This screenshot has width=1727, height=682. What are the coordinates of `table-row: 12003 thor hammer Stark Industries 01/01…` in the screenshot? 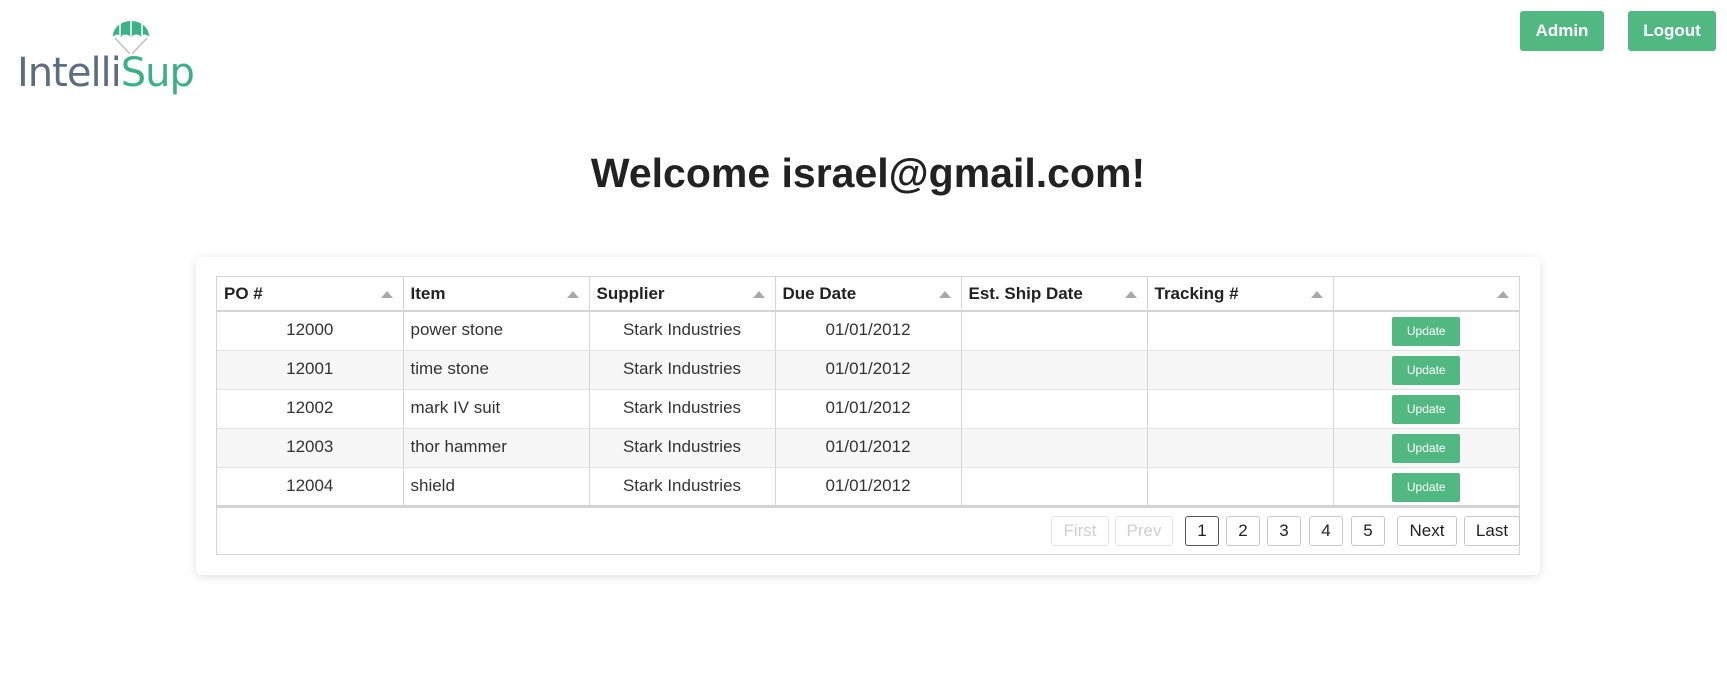 It's located at (868, 448).